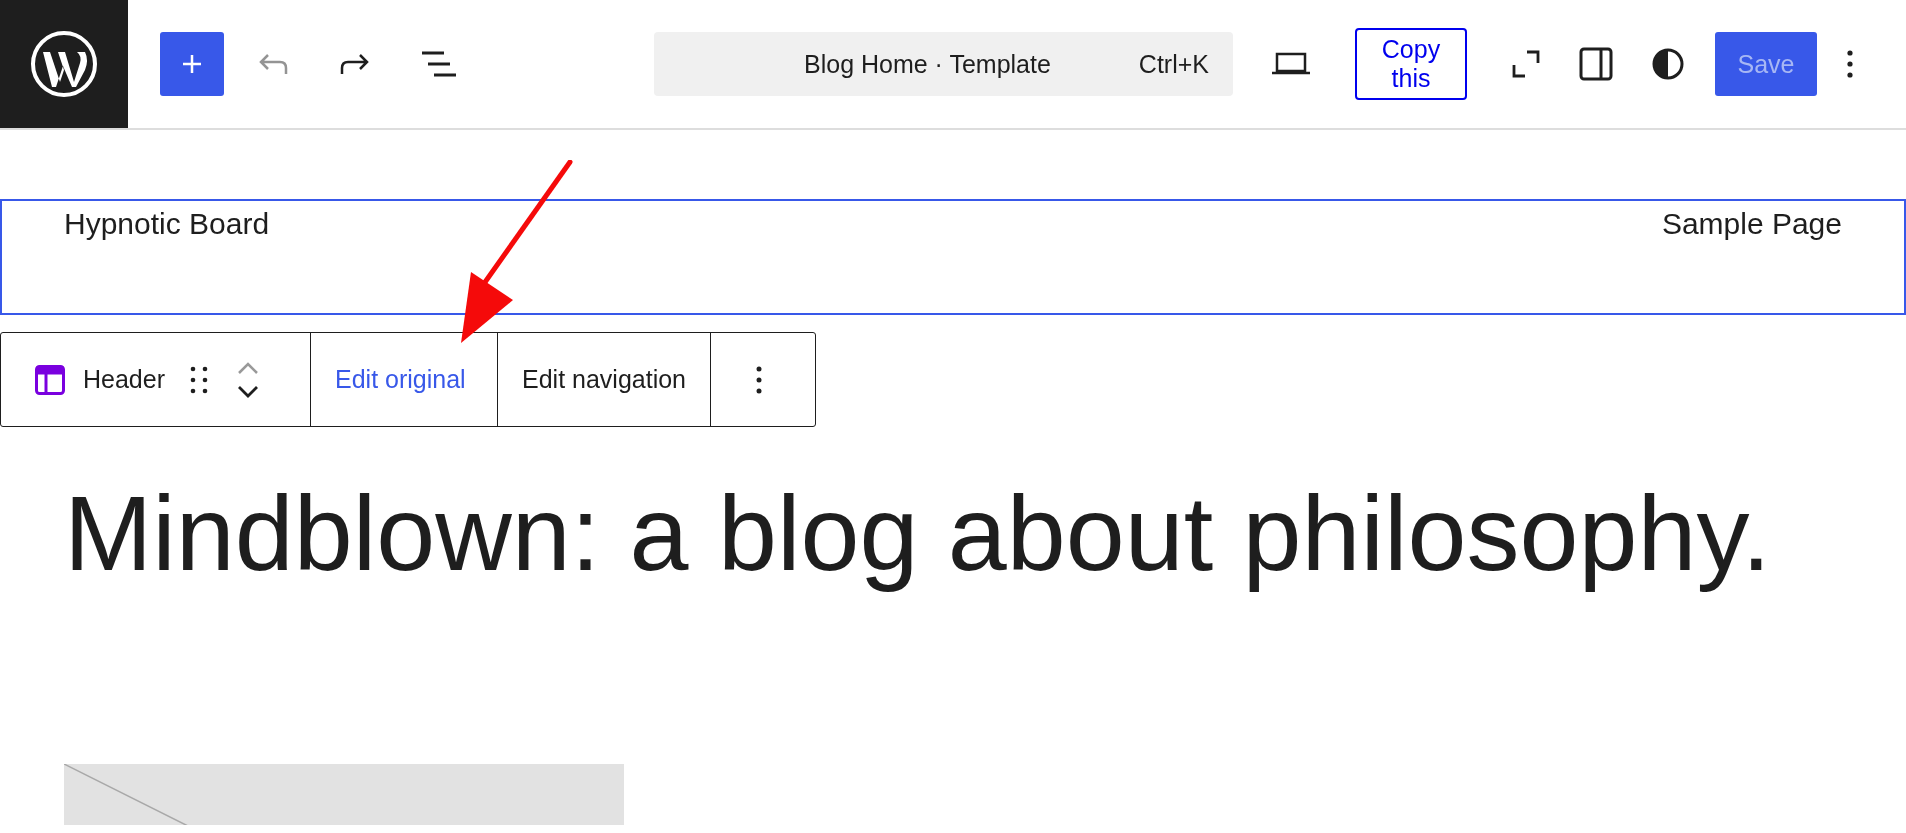 The width and height of the screenshot is (1906, 833). What do you see at coordinates (439, 64) in the screenshot?
I see `list-view-icon` at bounding box center [439, 64].